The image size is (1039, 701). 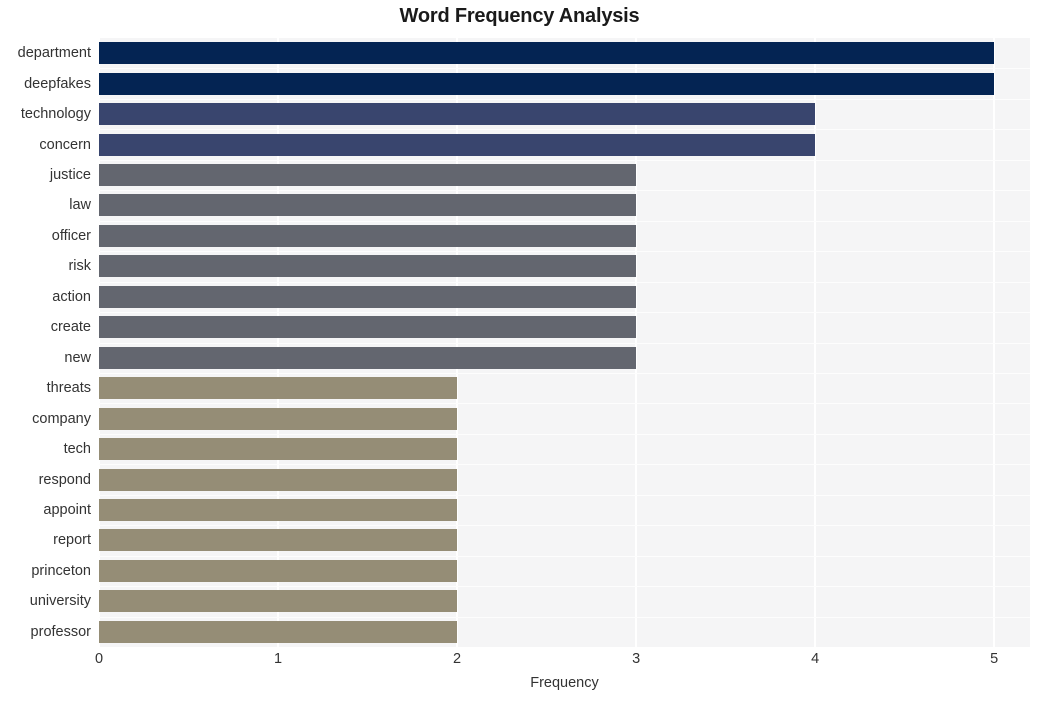 I want to click on y-axis-label: action, so click(x=71, y=296).